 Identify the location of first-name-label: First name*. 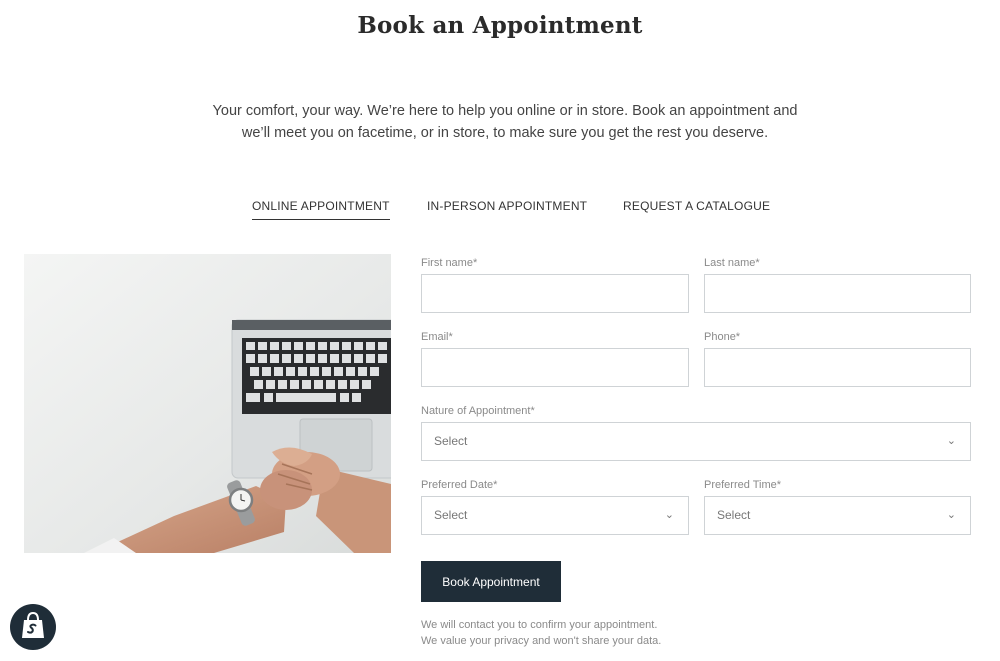
(449, 263).